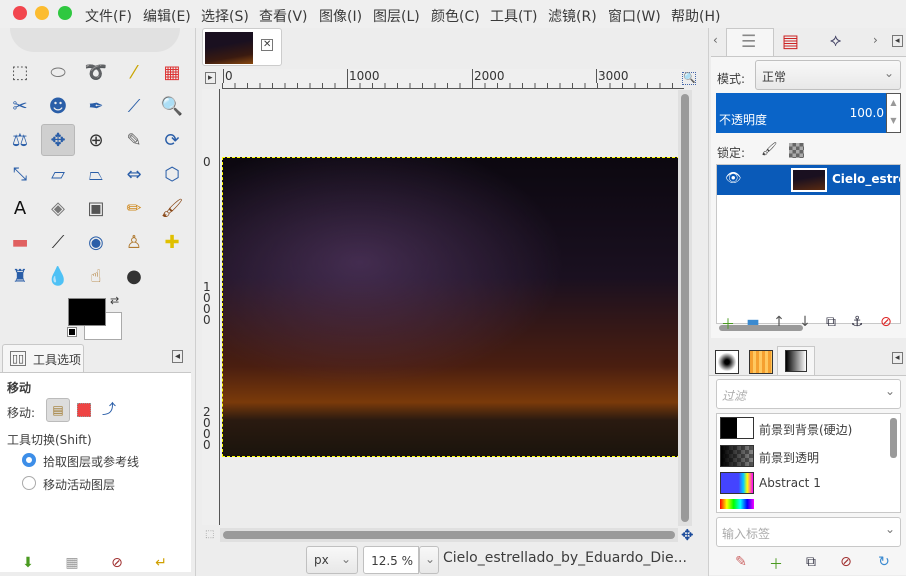 This screenshot has width=906, height=576. Describe the element at coordinates (332, 560) in the screenshot. I see `unit-select: px ⌄` at that location.